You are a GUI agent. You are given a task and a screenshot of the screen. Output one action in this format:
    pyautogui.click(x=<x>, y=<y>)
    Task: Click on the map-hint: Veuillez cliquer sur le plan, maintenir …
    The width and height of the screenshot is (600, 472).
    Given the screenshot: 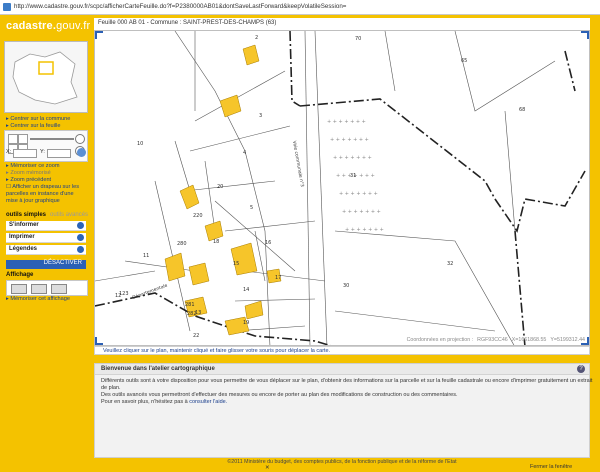 What is the action you would take?
    pyautogui.click(x=342, y=350)
    